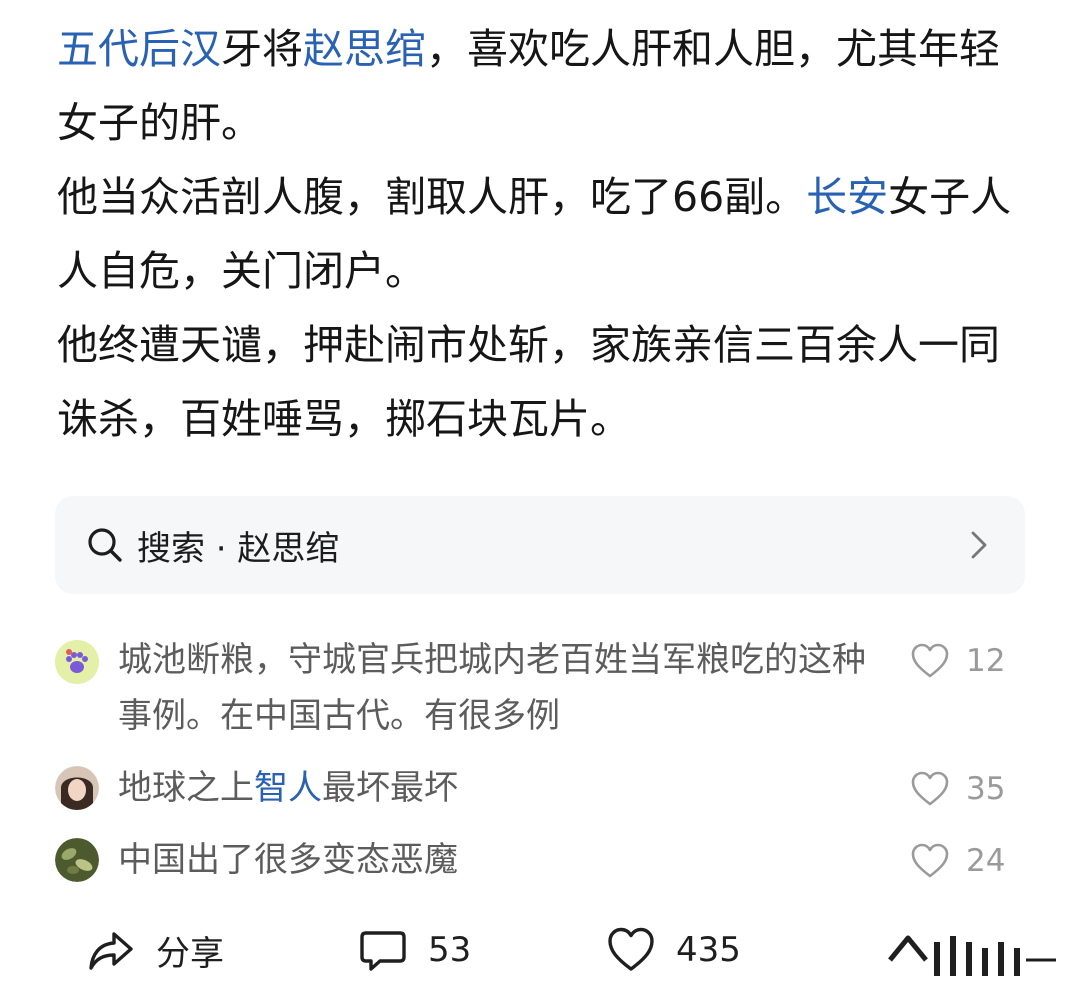 Image resolution: width=1080 pixels, height=994 pixels. I want to click on chevron-right-icon, so click(979, 545).